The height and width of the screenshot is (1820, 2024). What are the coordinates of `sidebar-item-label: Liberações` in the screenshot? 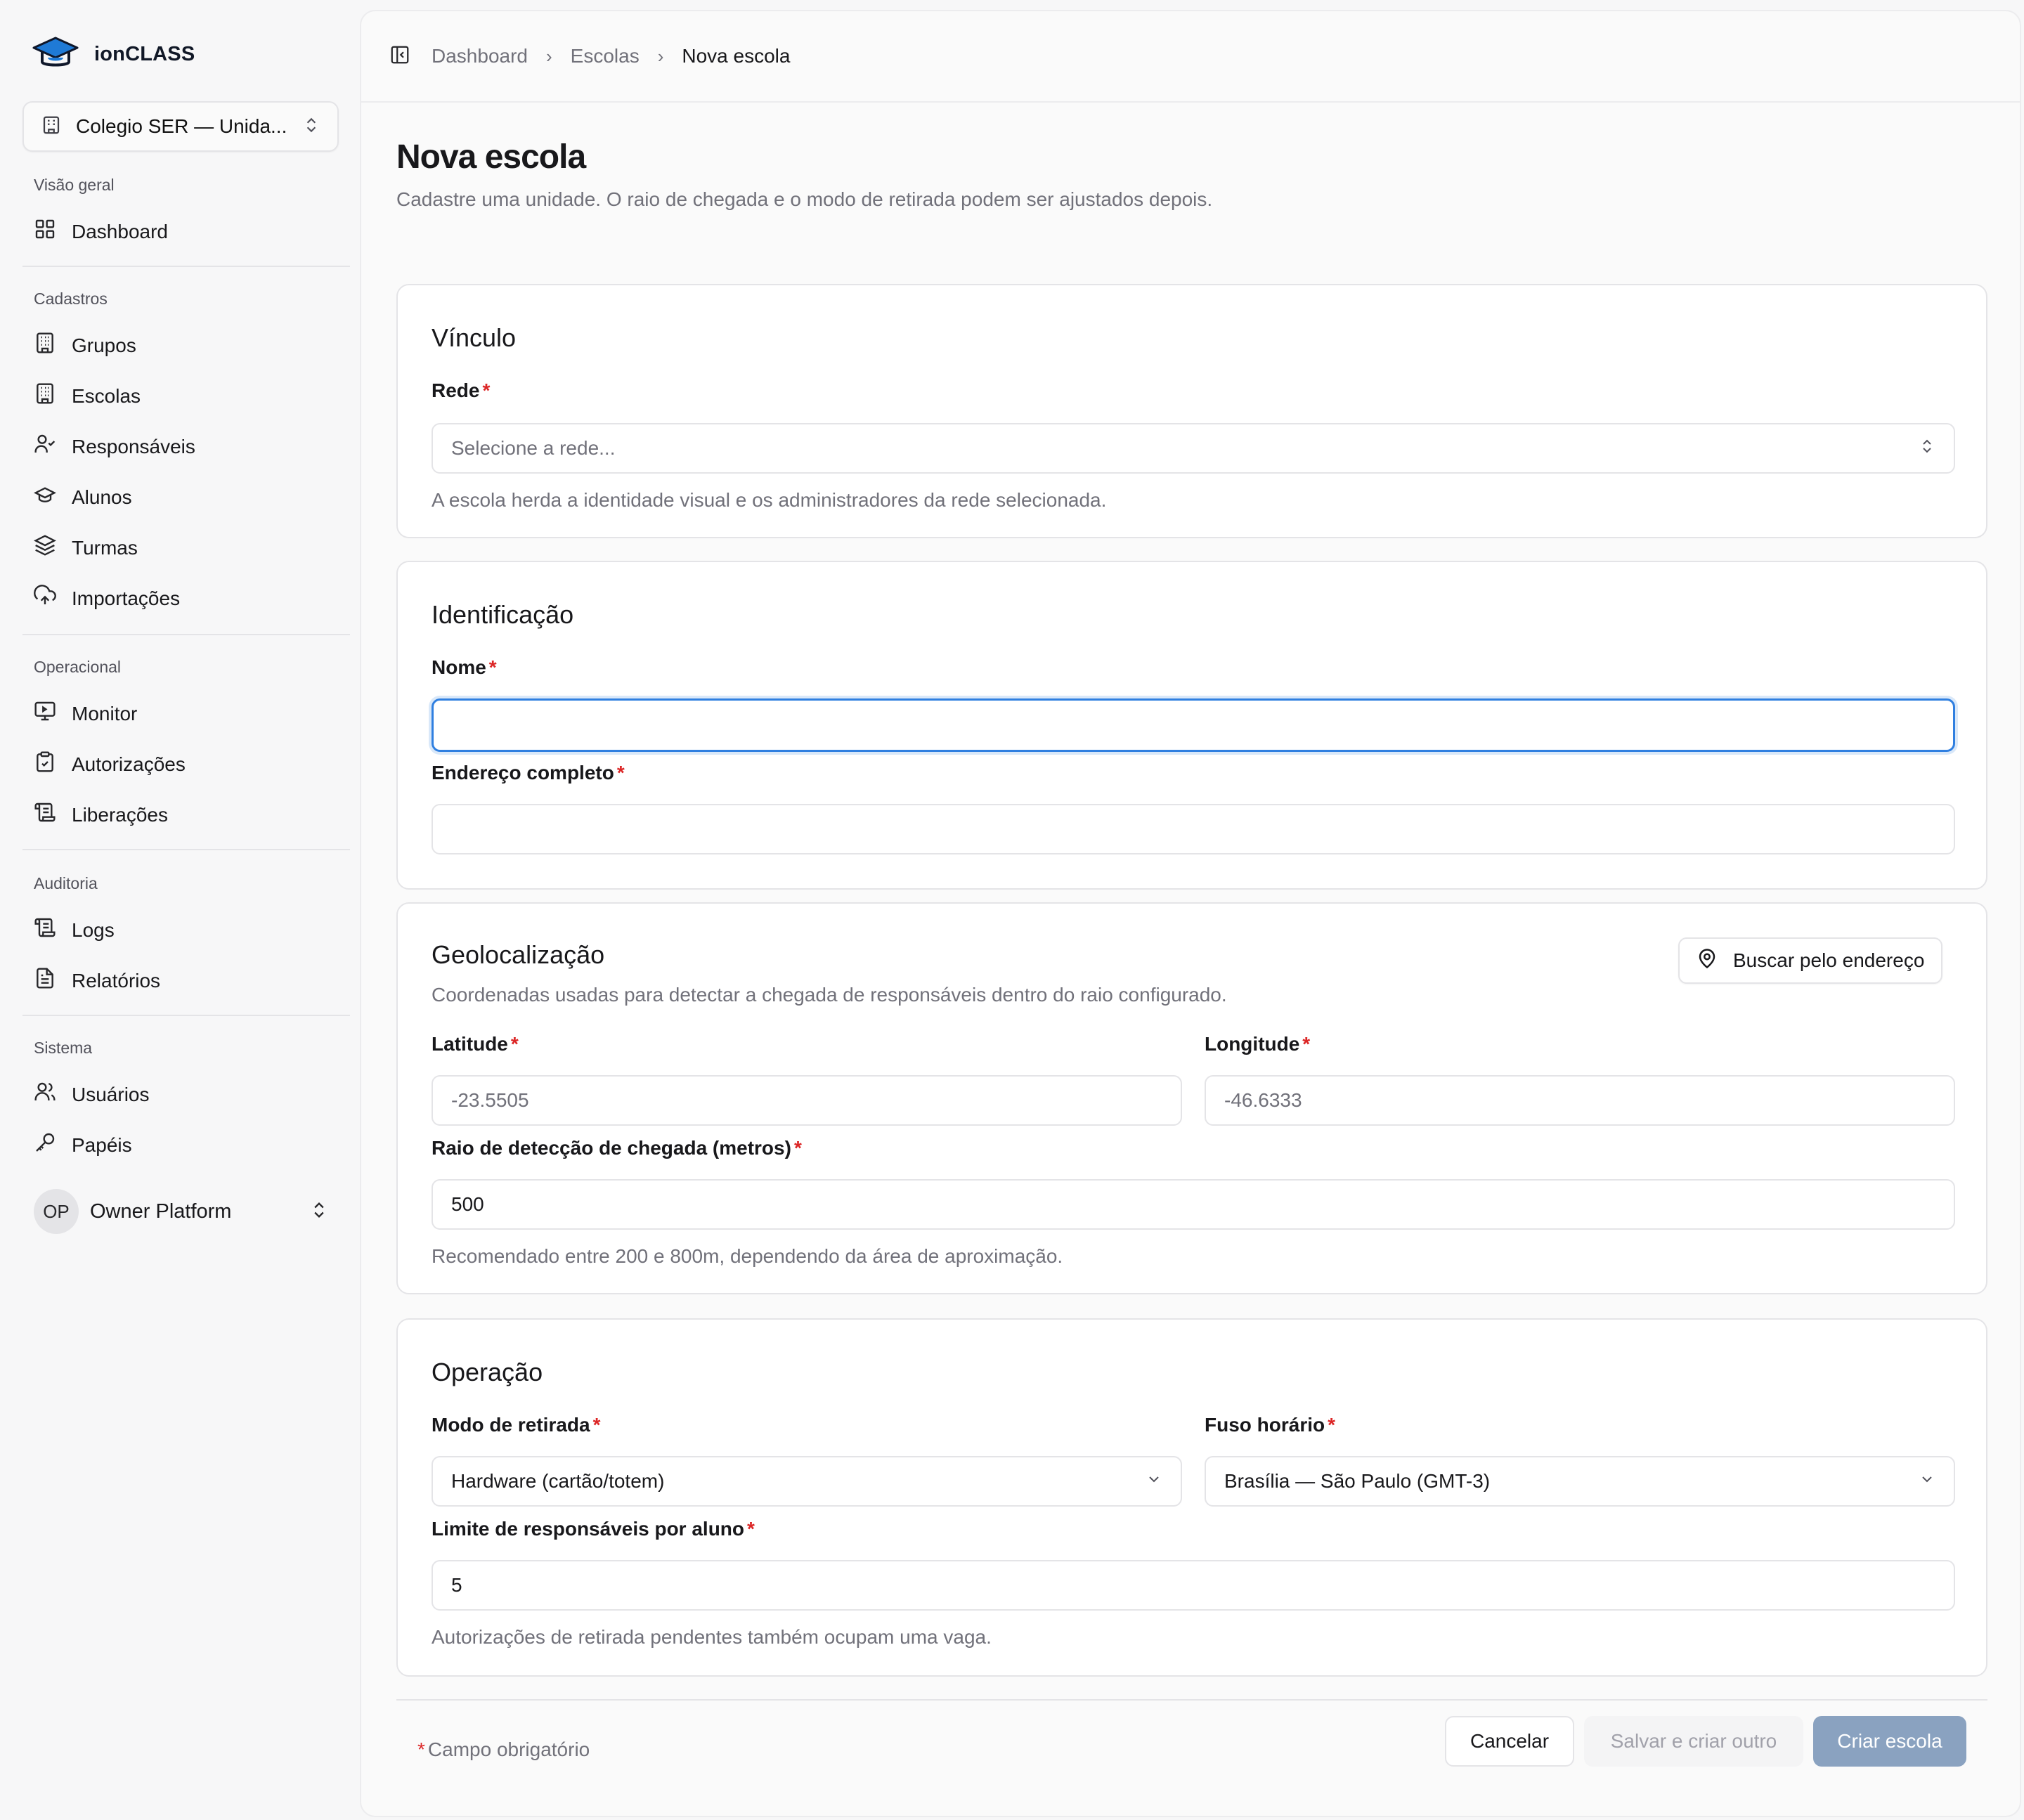 It's located at (120, 814).